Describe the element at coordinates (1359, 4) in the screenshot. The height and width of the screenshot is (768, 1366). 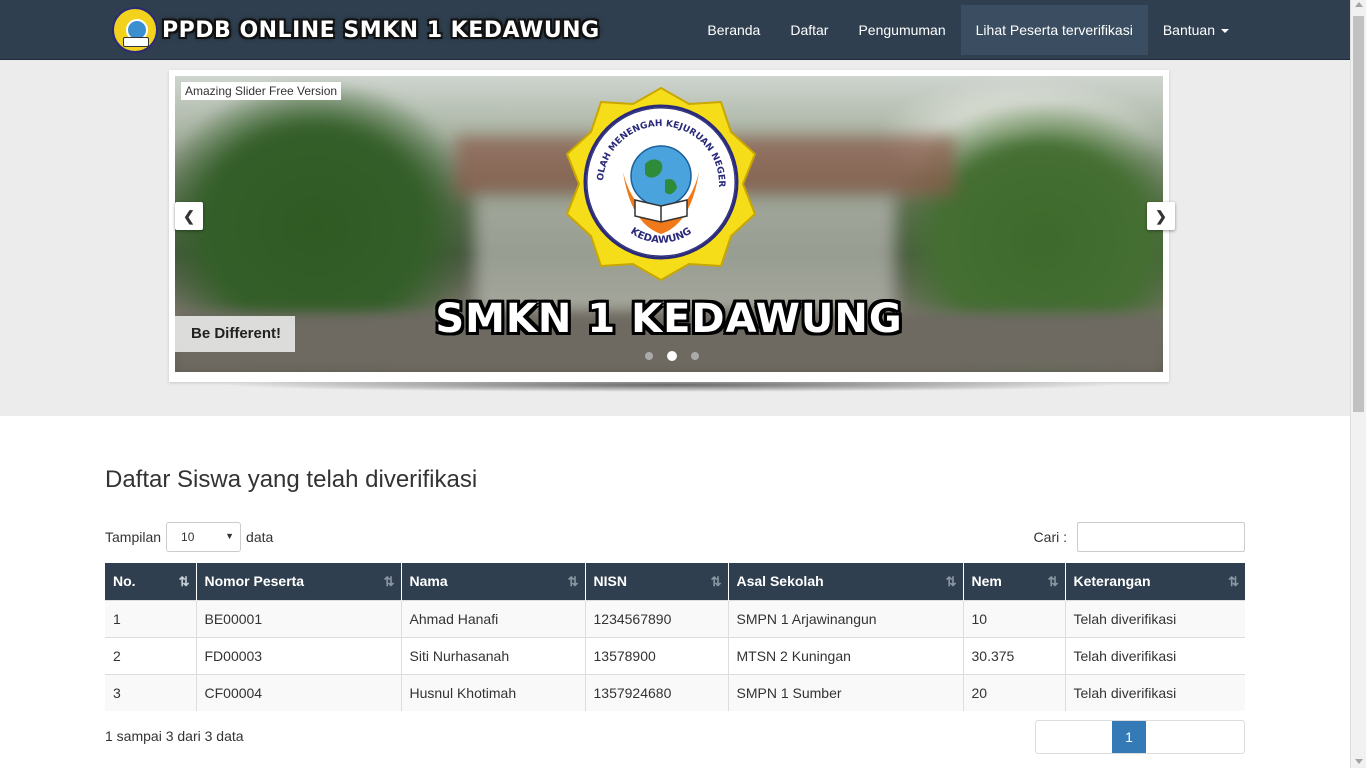
I see `scroll-up-arrow-icon` at that location.